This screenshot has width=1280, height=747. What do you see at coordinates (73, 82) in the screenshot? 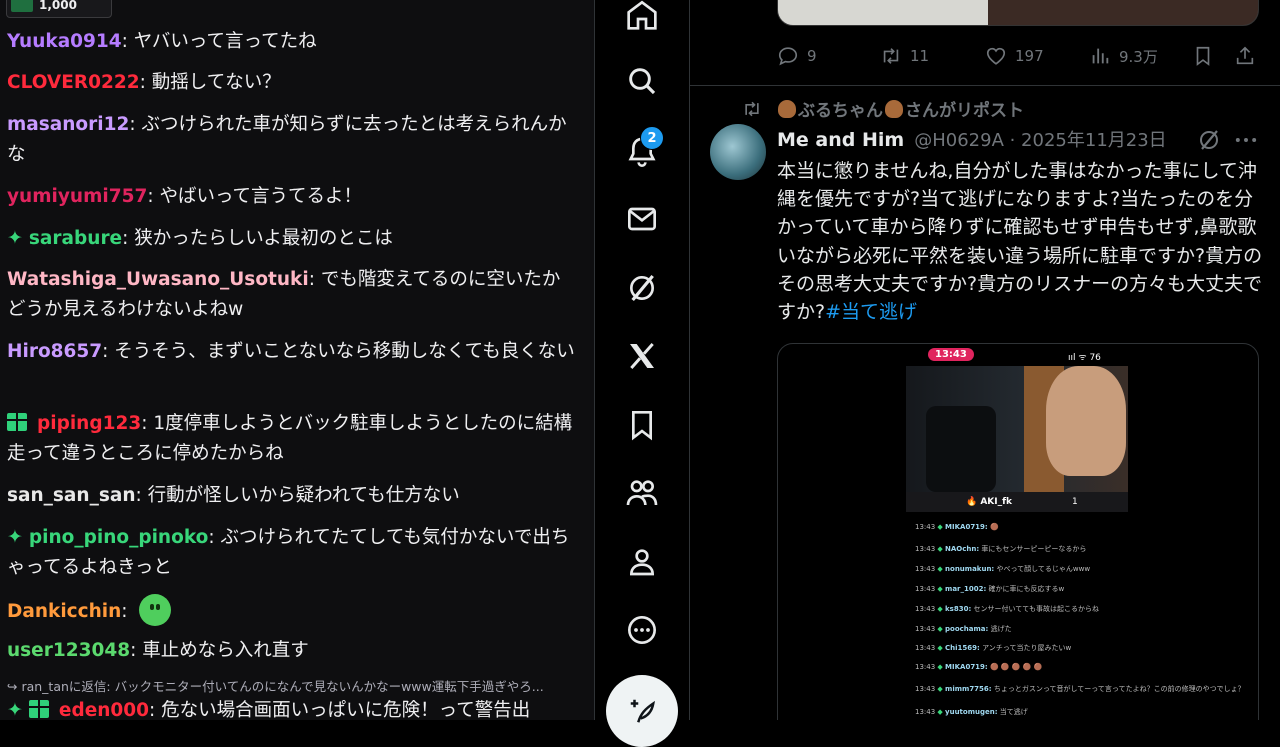
I see `chat-username: CLOVER0222` at bounding box center [73, 82].